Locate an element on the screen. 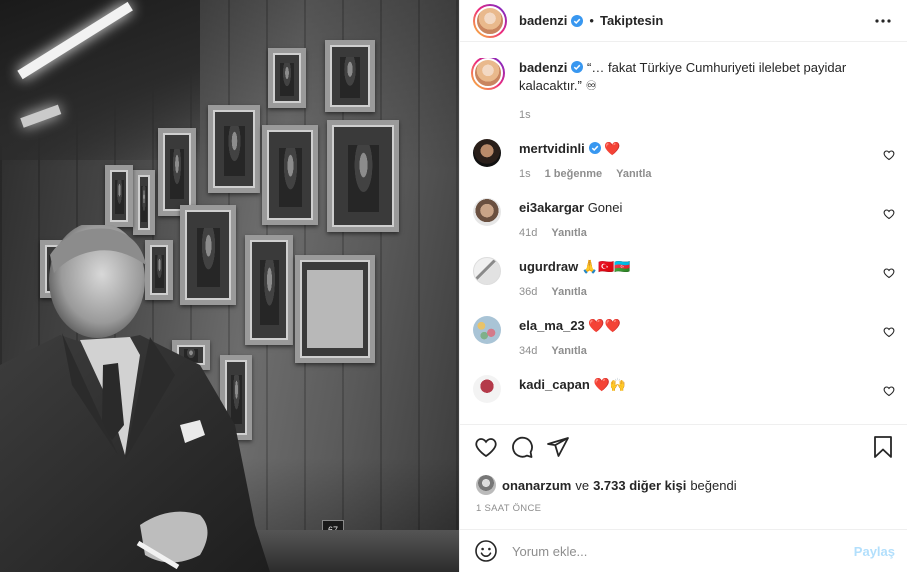  post-comment-button: Paylaş is located at coordinates (874, 551).